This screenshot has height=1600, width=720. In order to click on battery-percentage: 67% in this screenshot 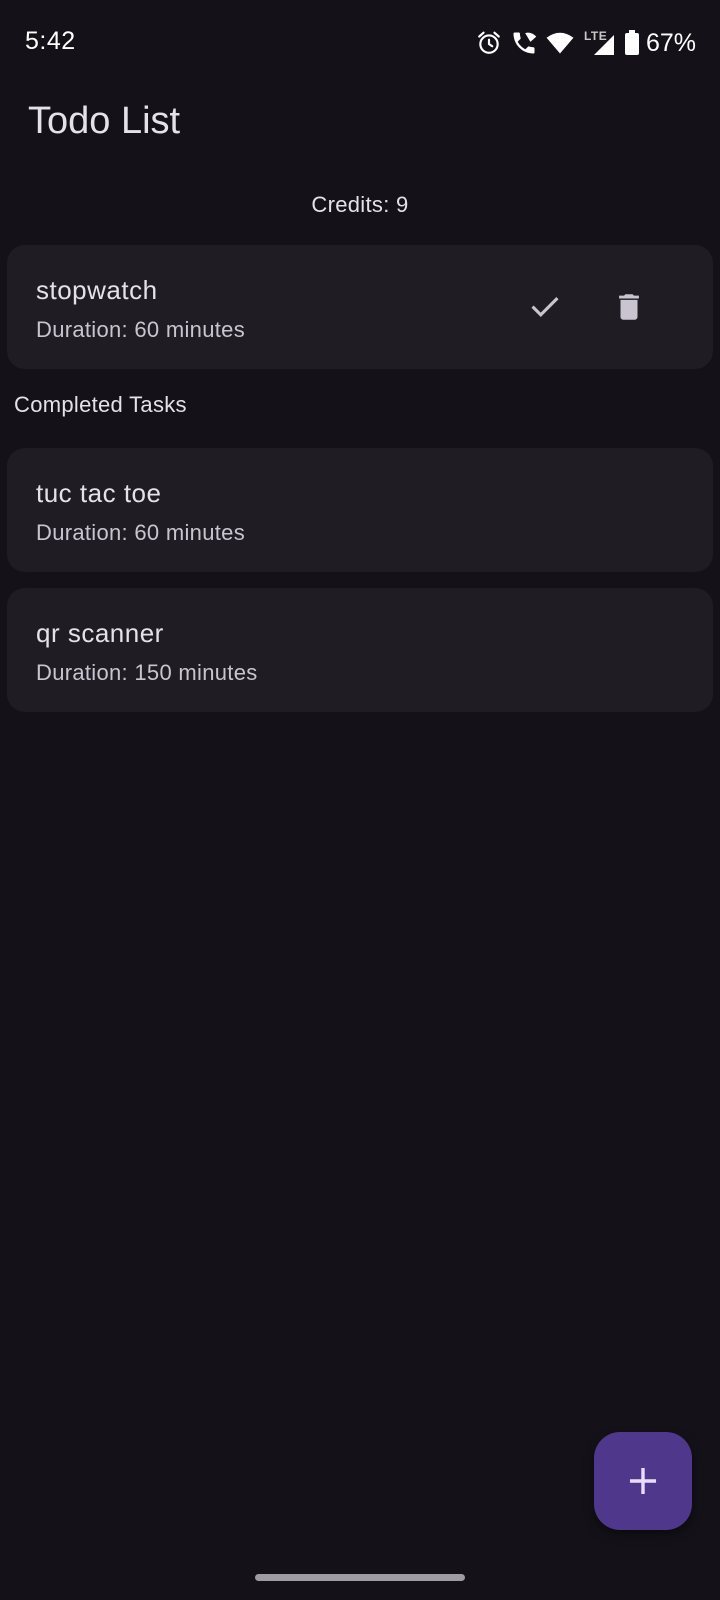, I will do `click(670, 42)`.